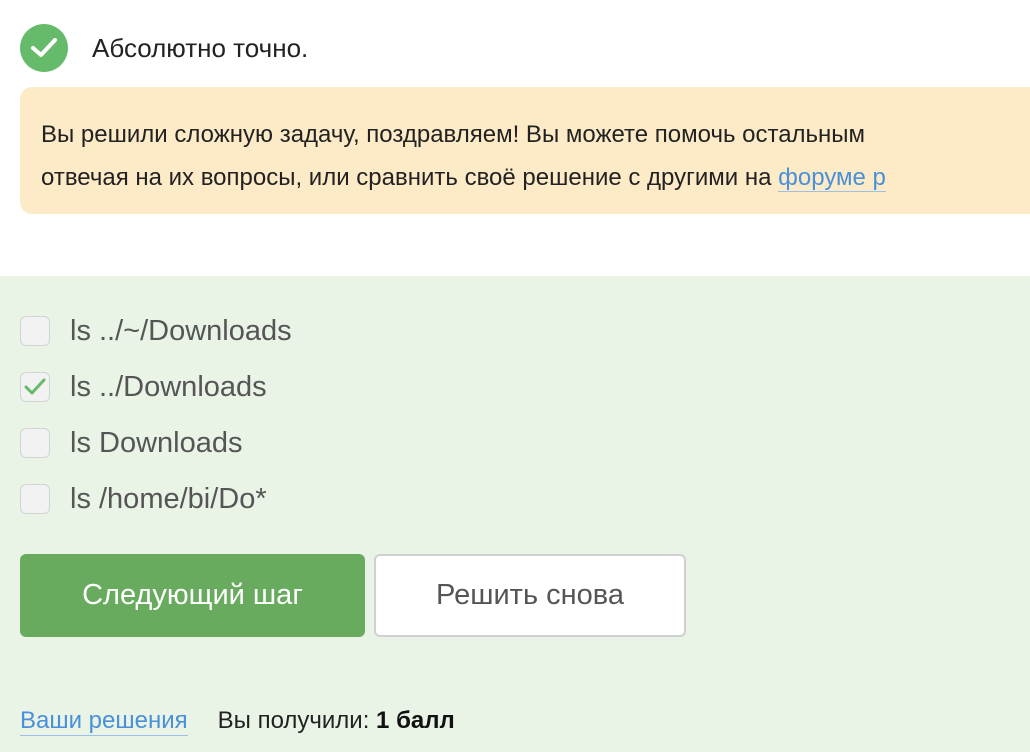 The height and width of the screenshot is (752, 1030). I want to click on option-label: ls Downloads, so click(156, 442).